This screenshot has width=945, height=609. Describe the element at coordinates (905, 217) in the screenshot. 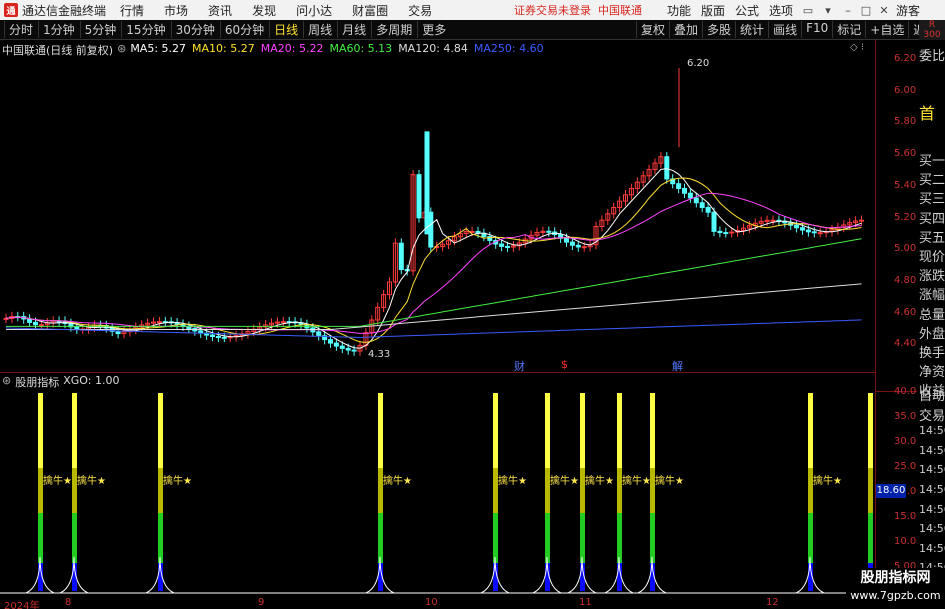

I see `price-tick: 5.20` at that location.